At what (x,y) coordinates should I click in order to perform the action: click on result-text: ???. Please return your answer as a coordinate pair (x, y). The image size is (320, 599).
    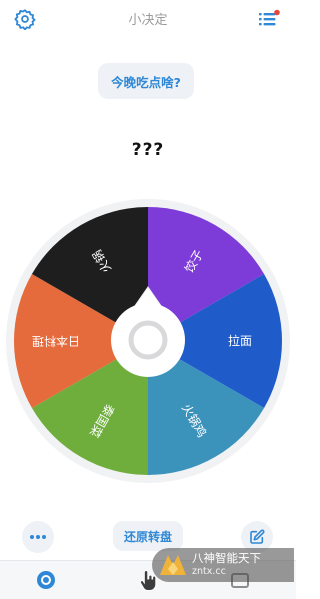
    Looking at the image, I should click on (148, 150).